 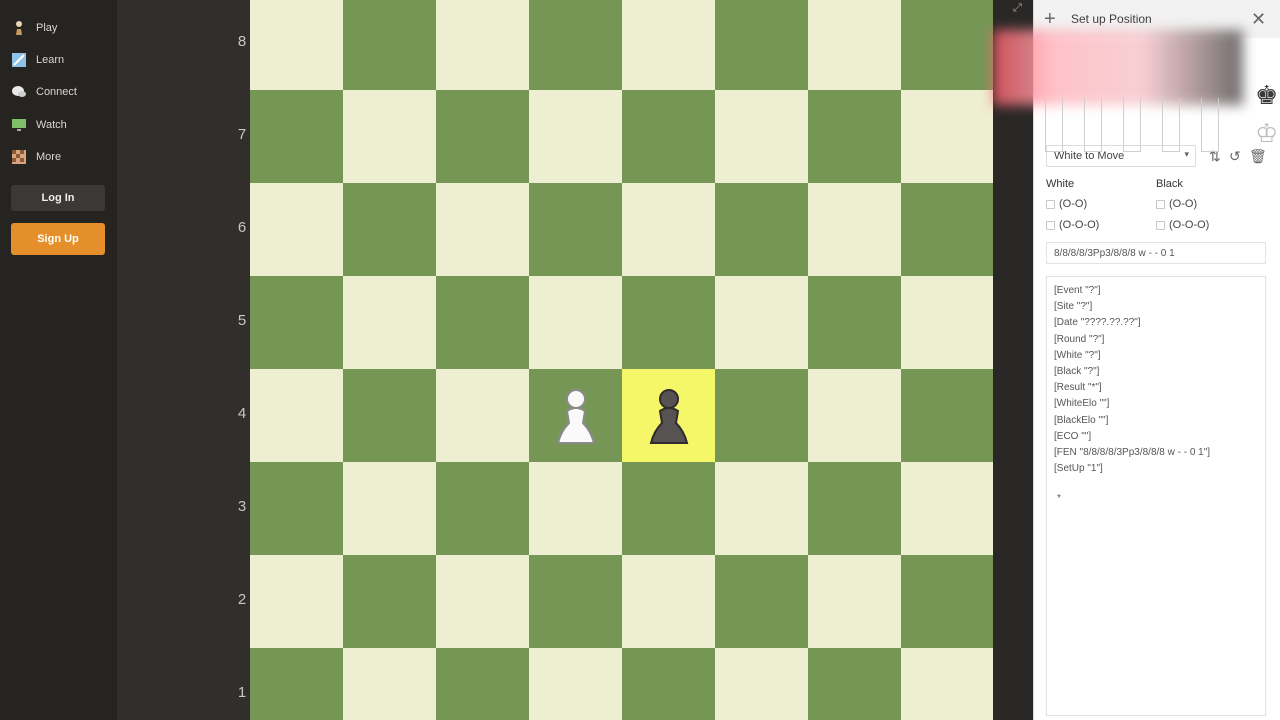 What do you see at coordinates (854, 415) in the screenshot?
I see `board-square-g4` at bounding box center [854, 415].